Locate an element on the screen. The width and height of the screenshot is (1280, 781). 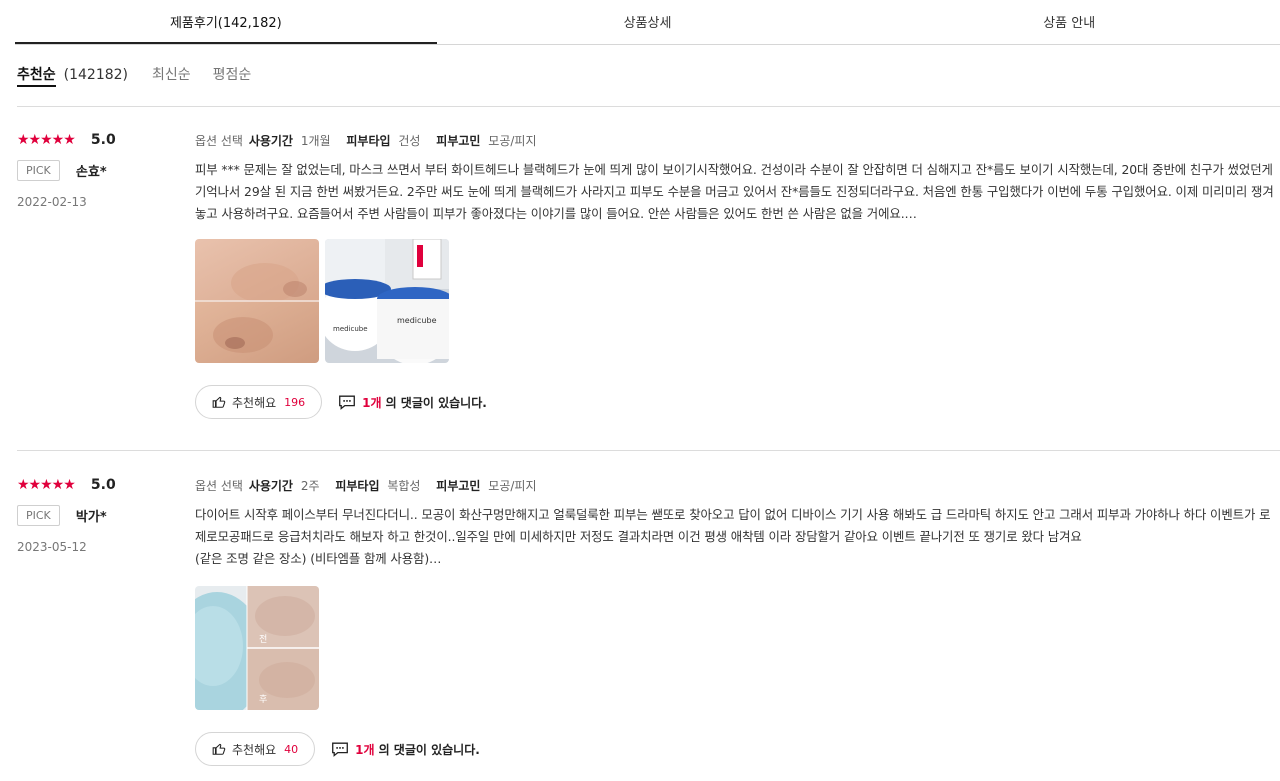
period-value: 1개월 is located at coordinates (315, 141).